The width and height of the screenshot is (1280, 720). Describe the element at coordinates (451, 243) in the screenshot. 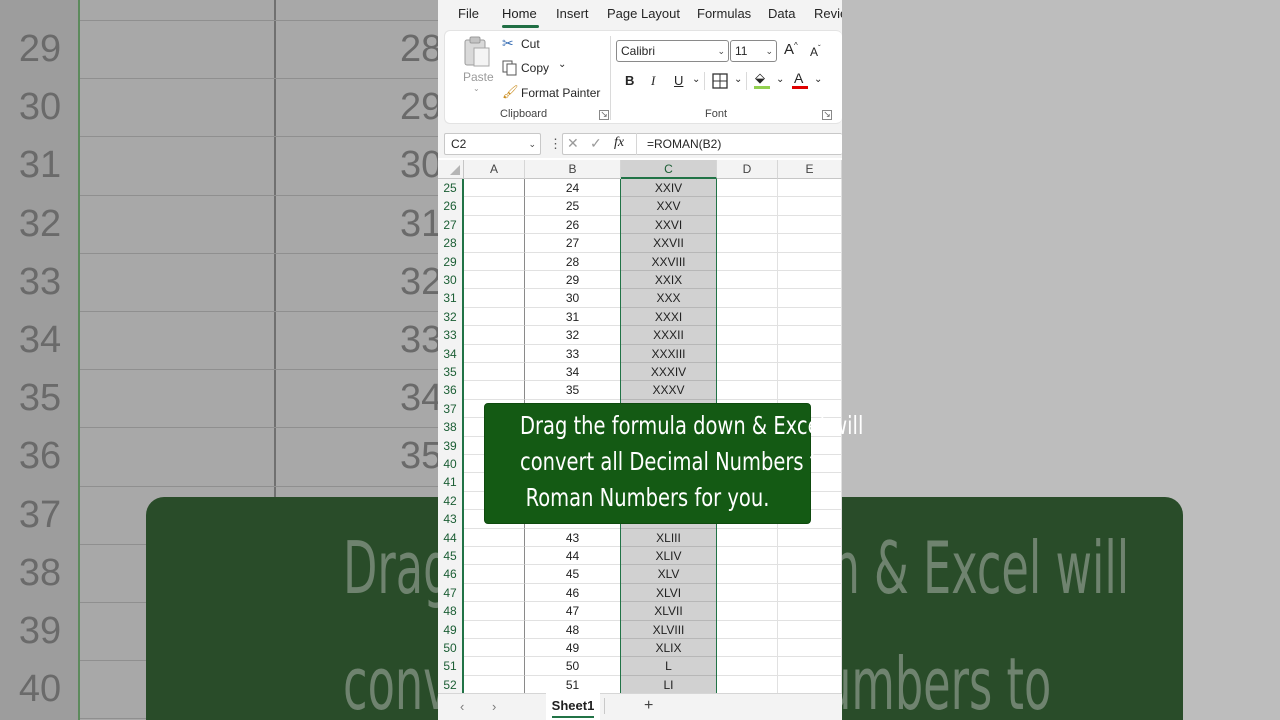

I see `row-header: 28` at that location.